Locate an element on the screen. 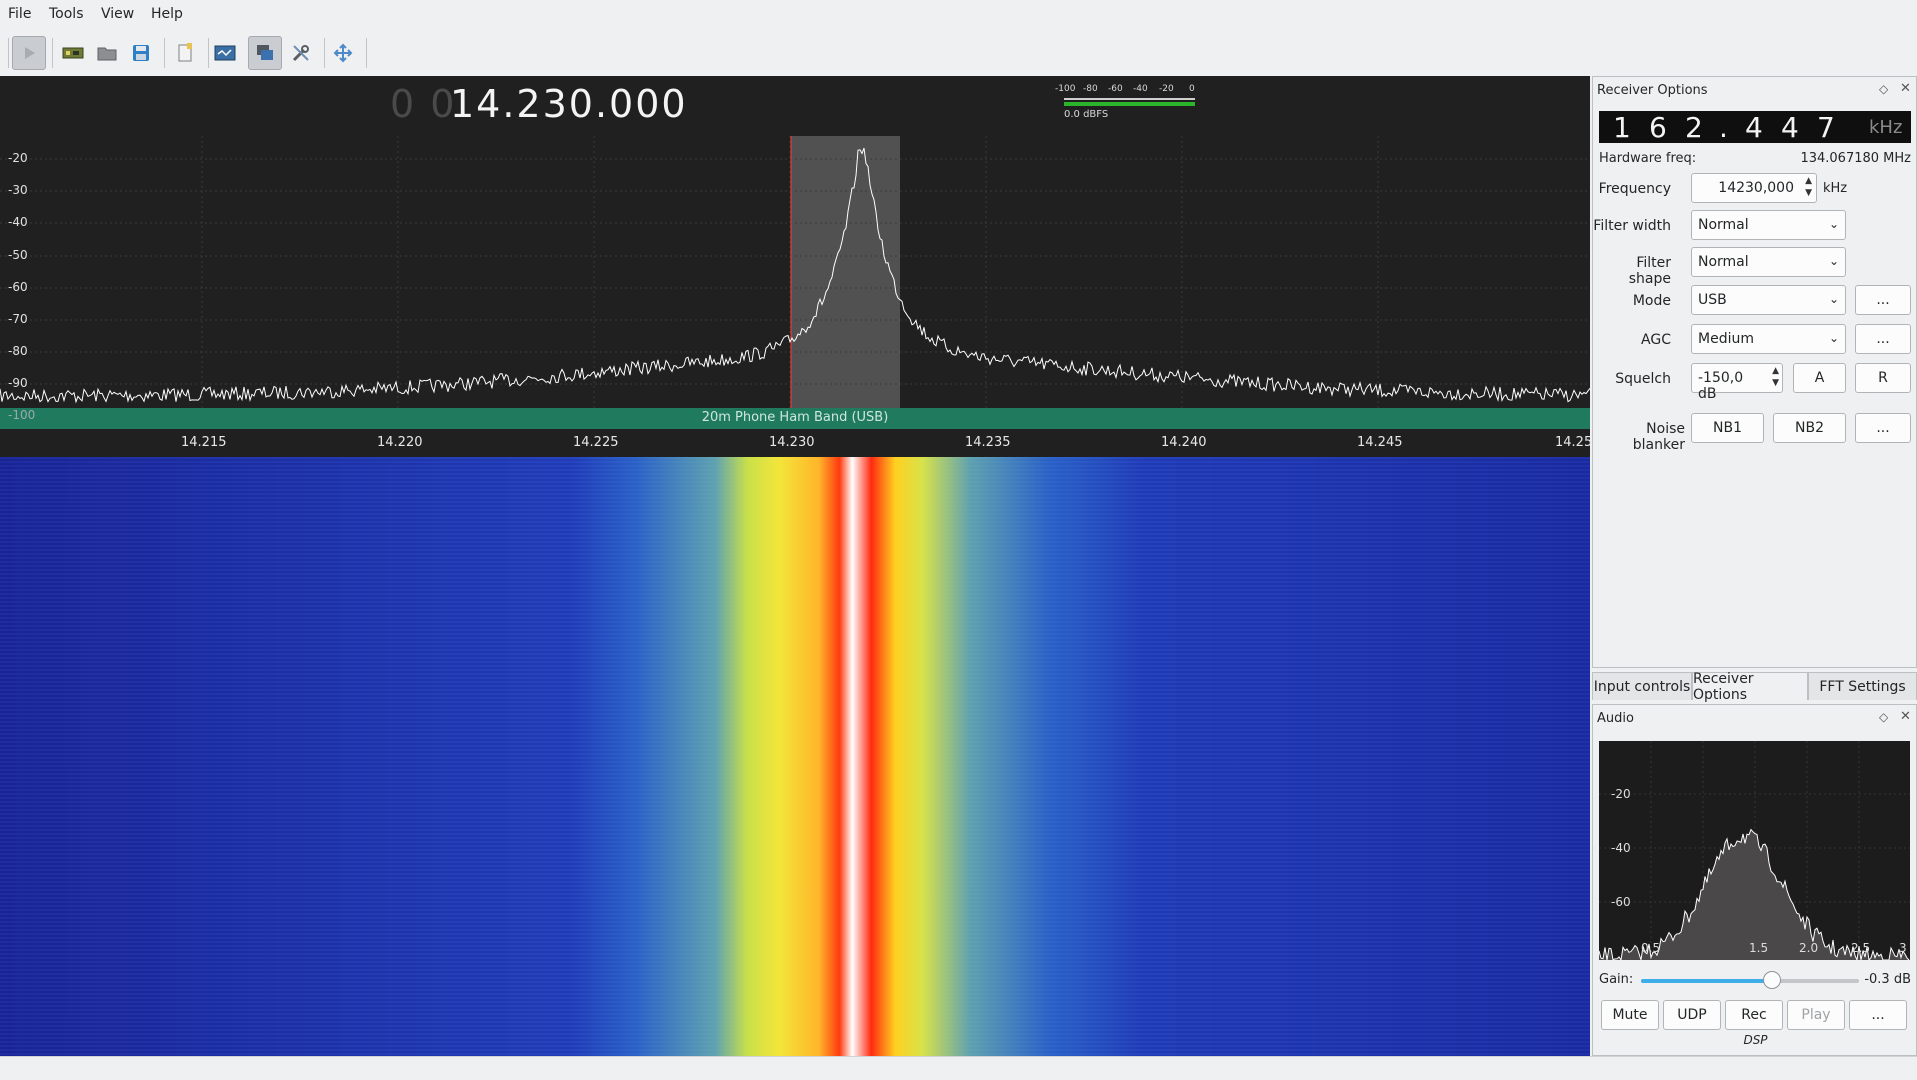 This screenshot has width=1917, height=1080. play-button: Play is located at coordinates (1816, 1015).